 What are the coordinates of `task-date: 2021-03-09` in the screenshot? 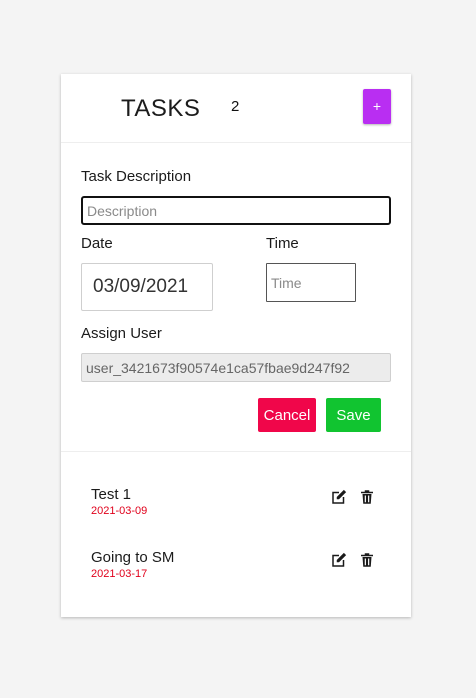 It's located at (119, 511).